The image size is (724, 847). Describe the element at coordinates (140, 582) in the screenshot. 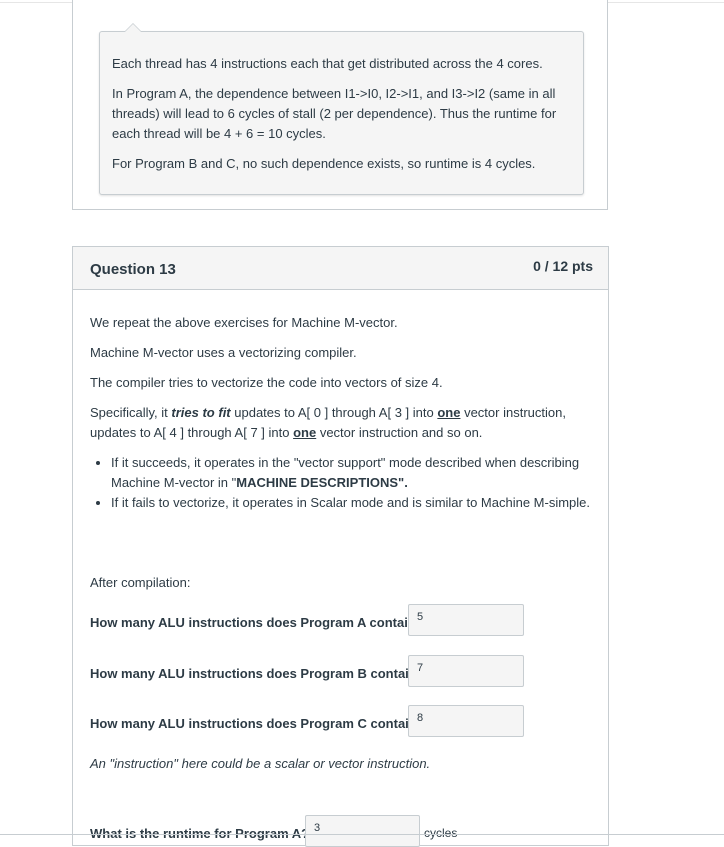

I see `after-compilation-label: After compilation:` at that location.